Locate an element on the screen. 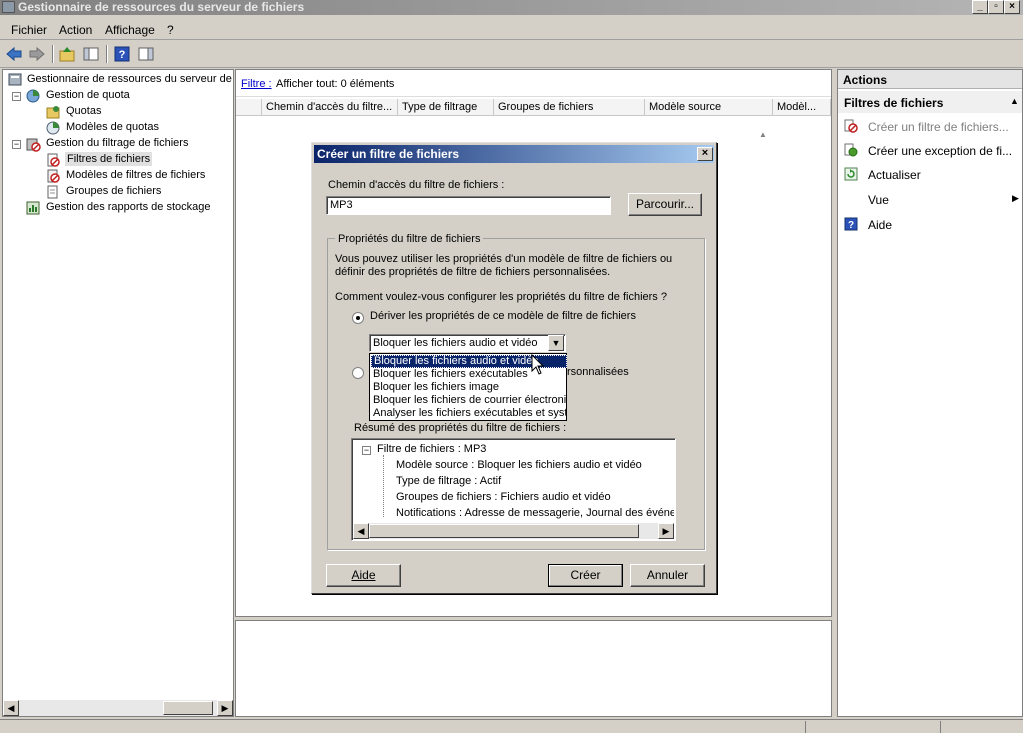 Image resolution: width=1023 pixels, height=733 pixels. action-view: Vue ▶ is located at coordinates (930, 200).